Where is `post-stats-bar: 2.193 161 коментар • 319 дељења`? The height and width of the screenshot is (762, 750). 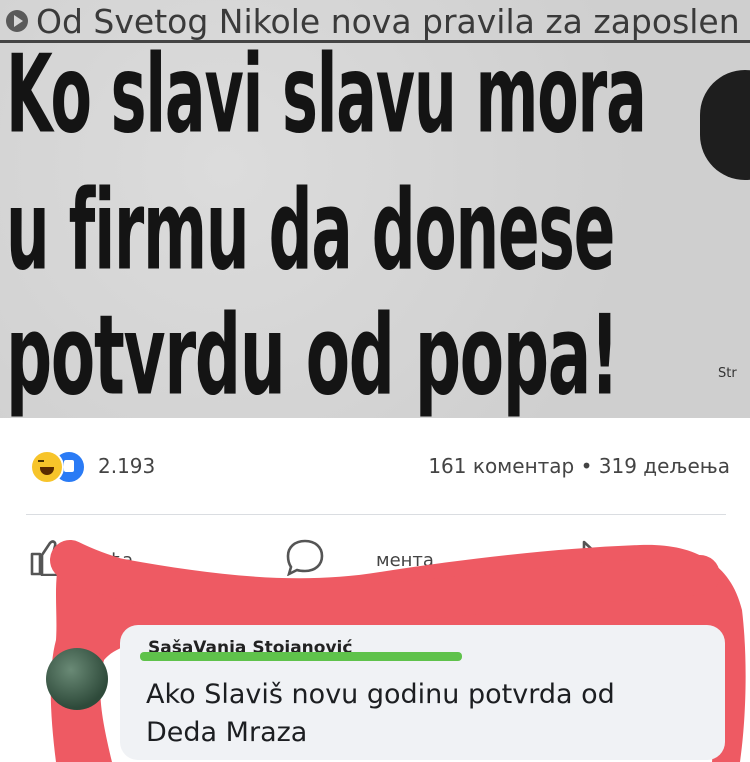
post-stats-bar: 2.193 161 коментар • 319 дељења is located at coordinates (380, 466).